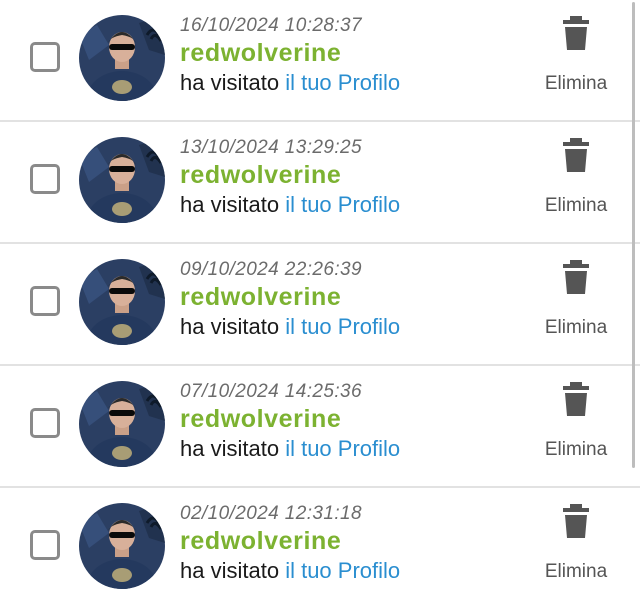 This screenshot has width=640, height=608. What do you see at coordinates (633, 235) in the screenshot?
I see `scrollbar` at bounding box center [633, 235].